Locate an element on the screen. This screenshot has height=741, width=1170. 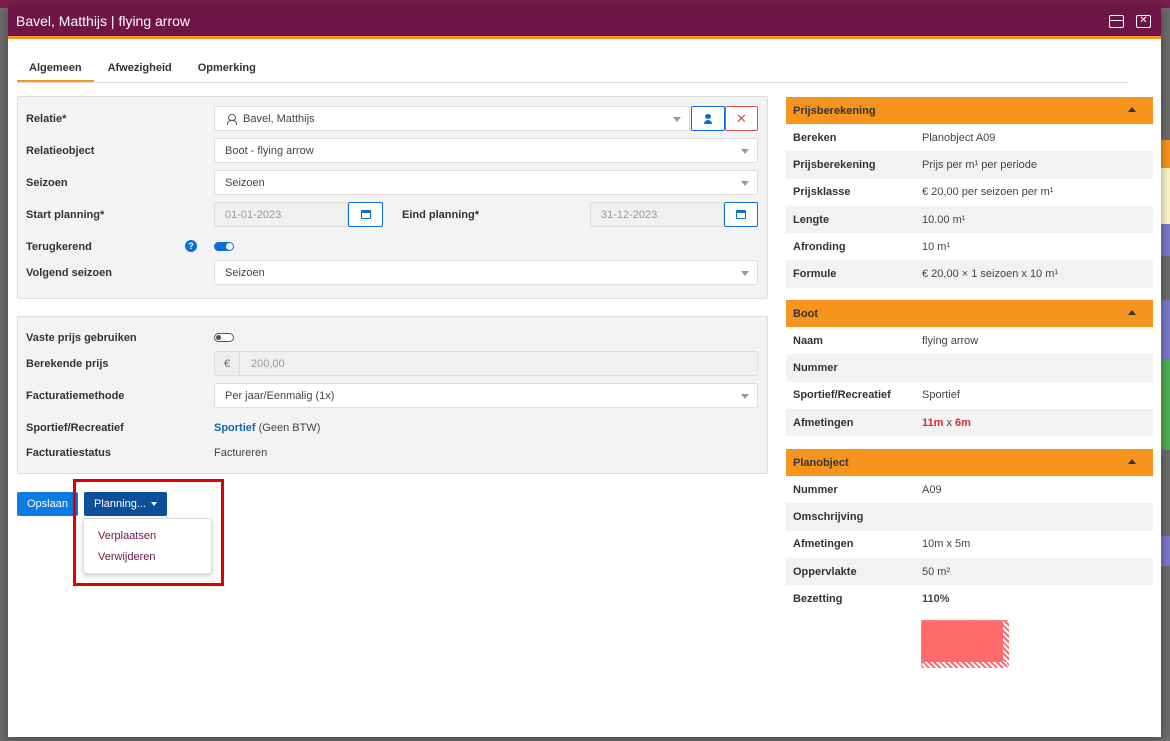
relatie-clear-button: ✕ is located at coordinates (741, 118).